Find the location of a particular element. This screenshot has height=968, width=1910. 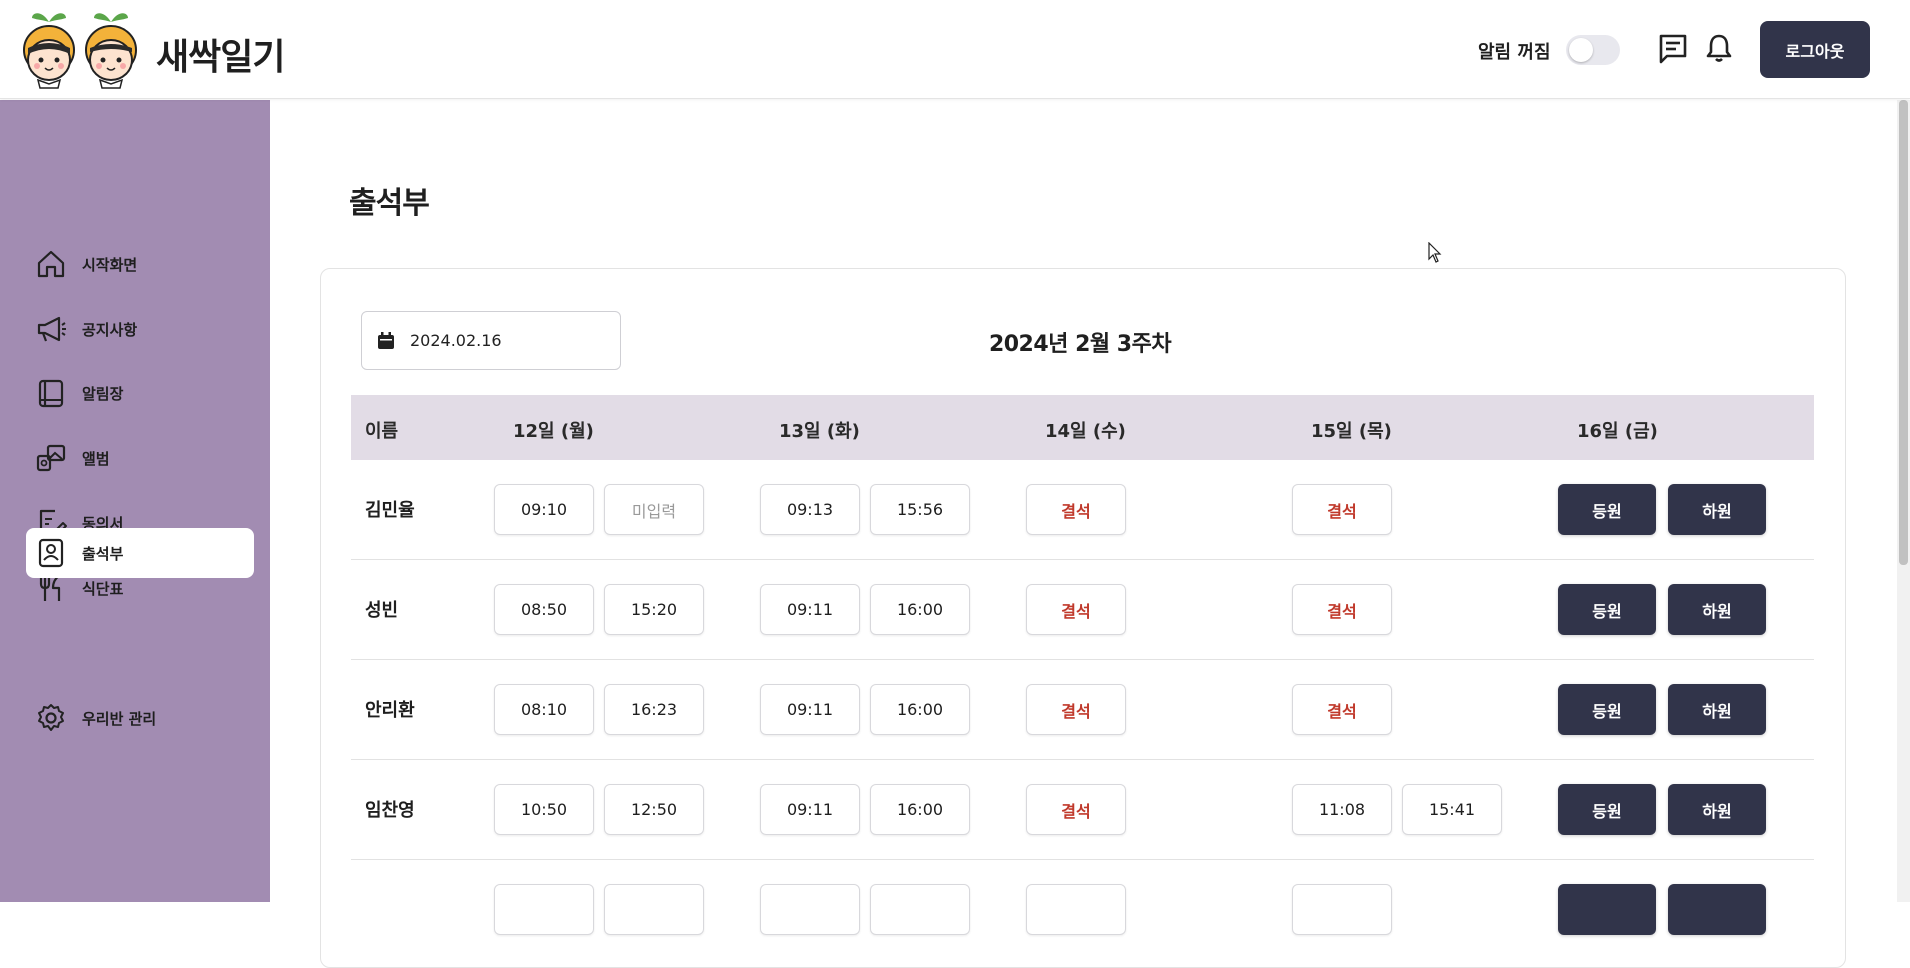

notebook-icon is located at coordinates (51, 393).